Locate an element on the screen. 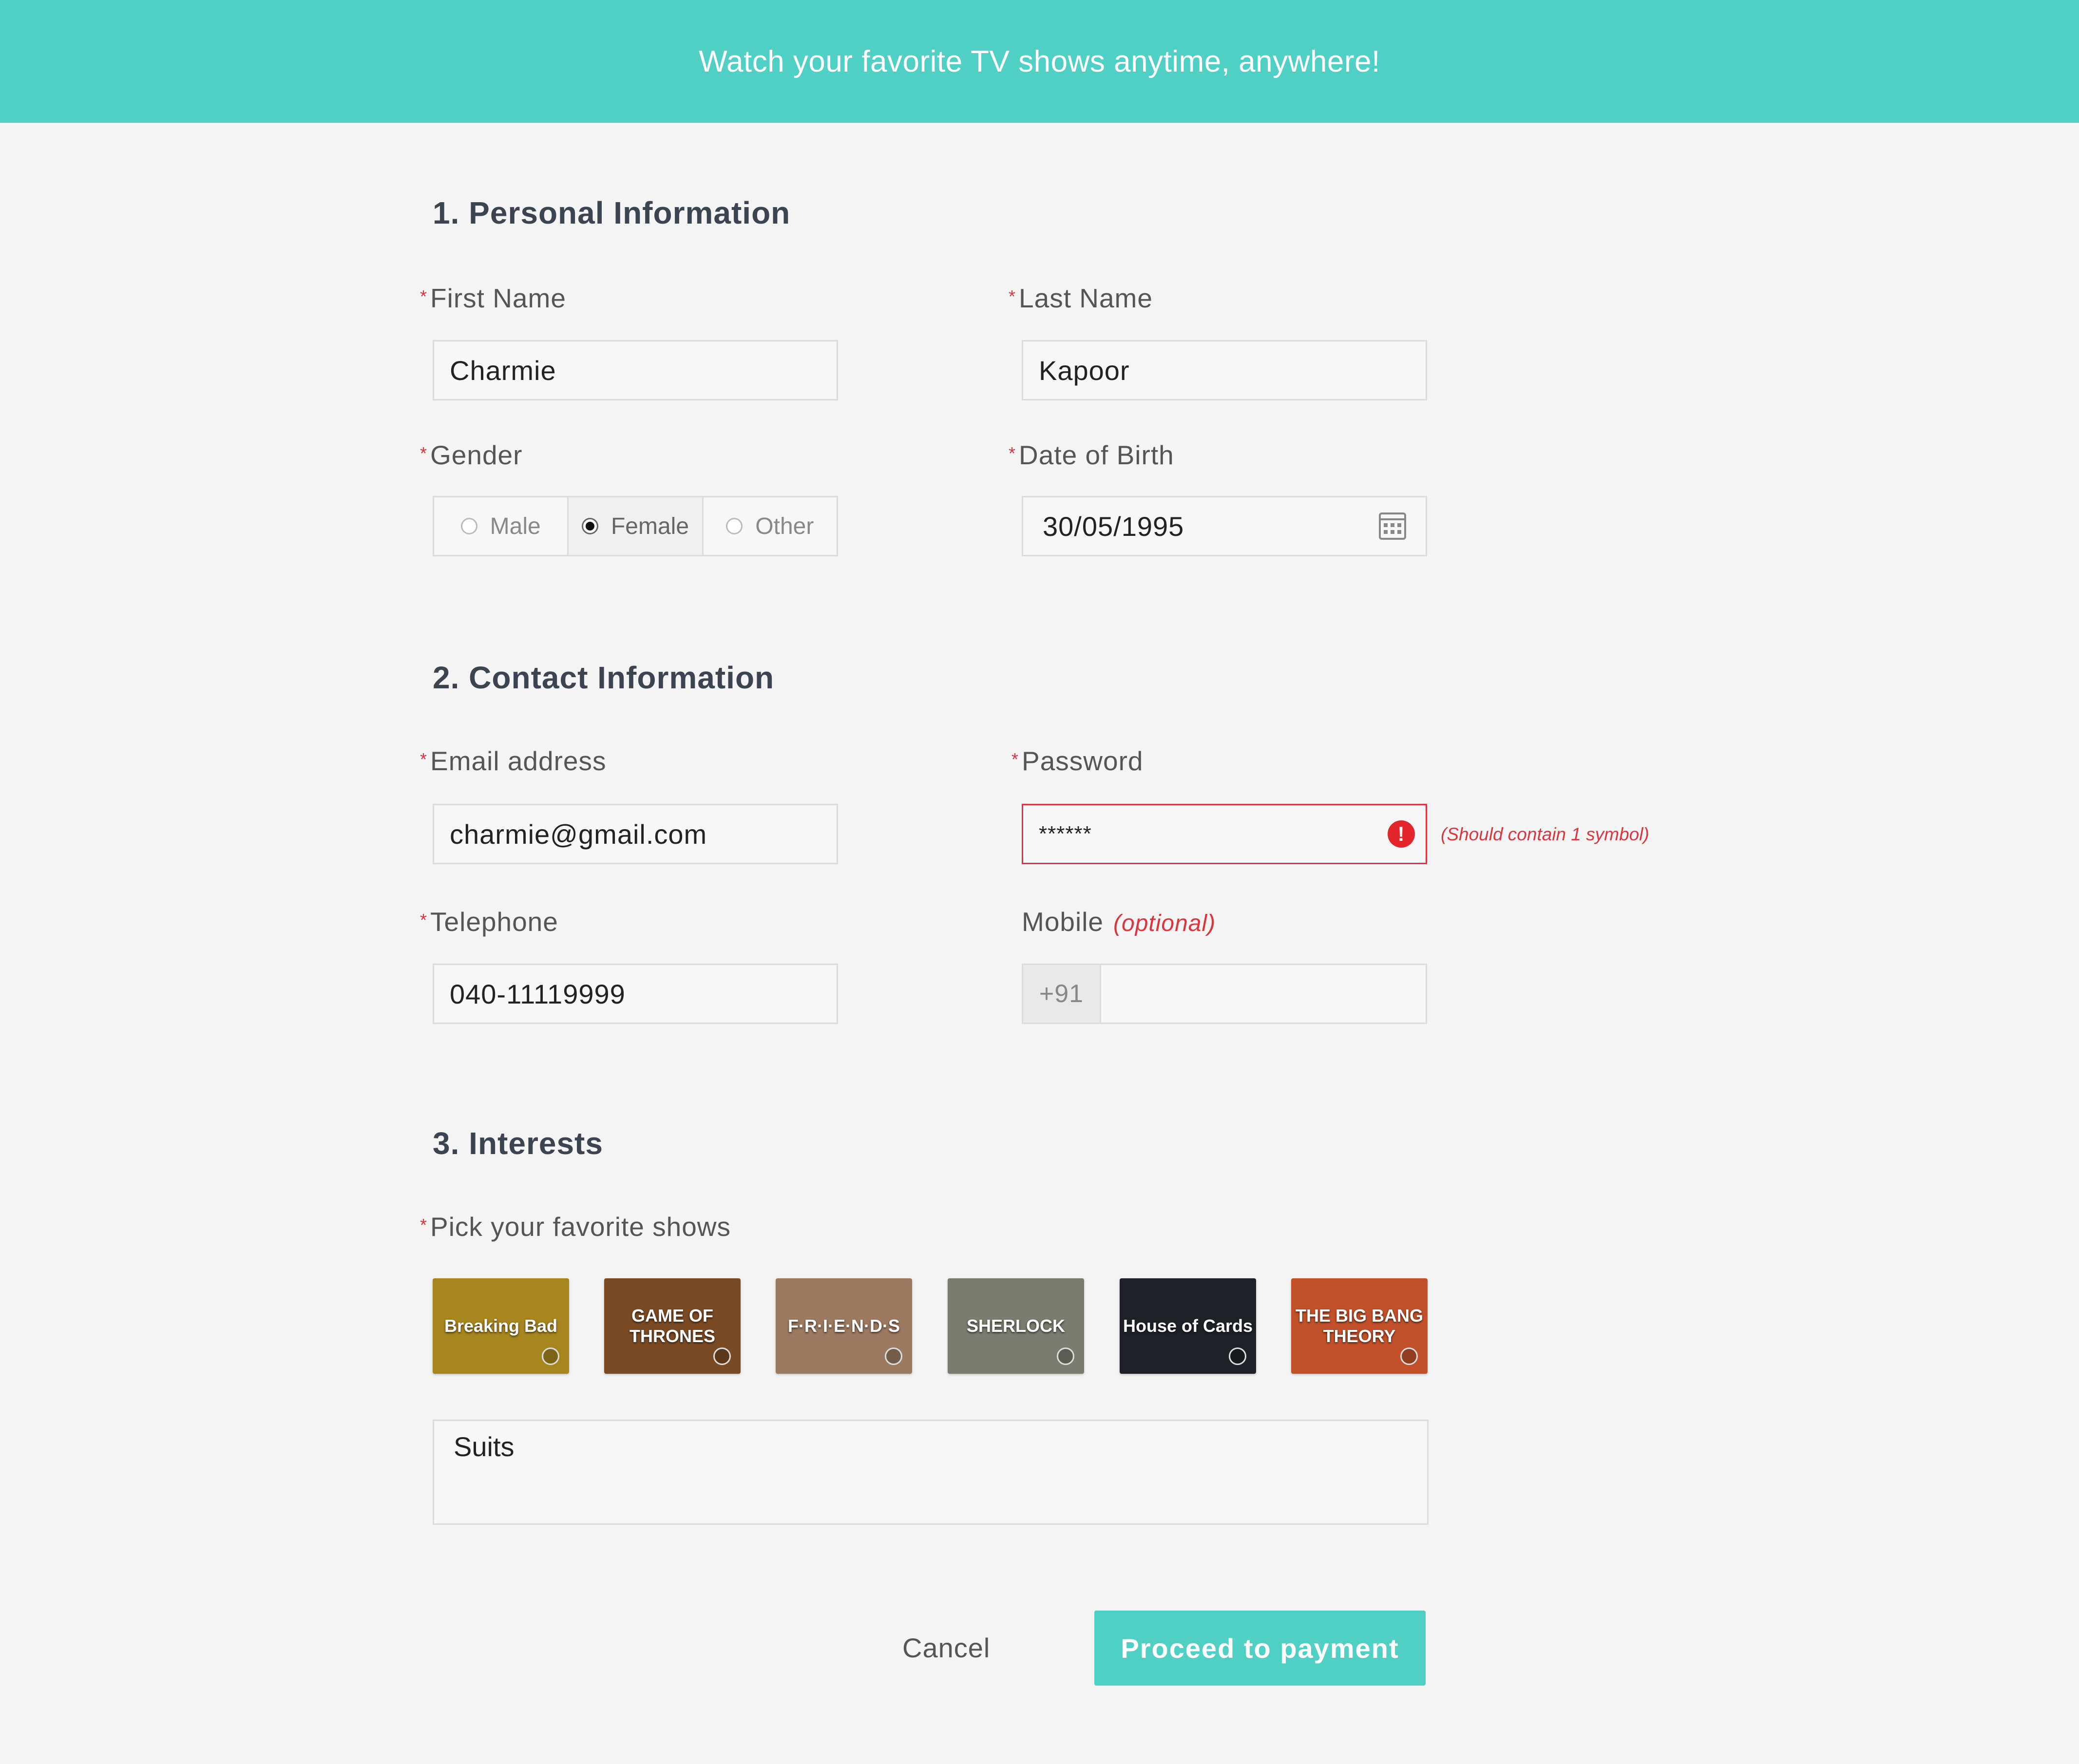  mobile-label: Mobile (optional) is located at coordinates (1119, 922).